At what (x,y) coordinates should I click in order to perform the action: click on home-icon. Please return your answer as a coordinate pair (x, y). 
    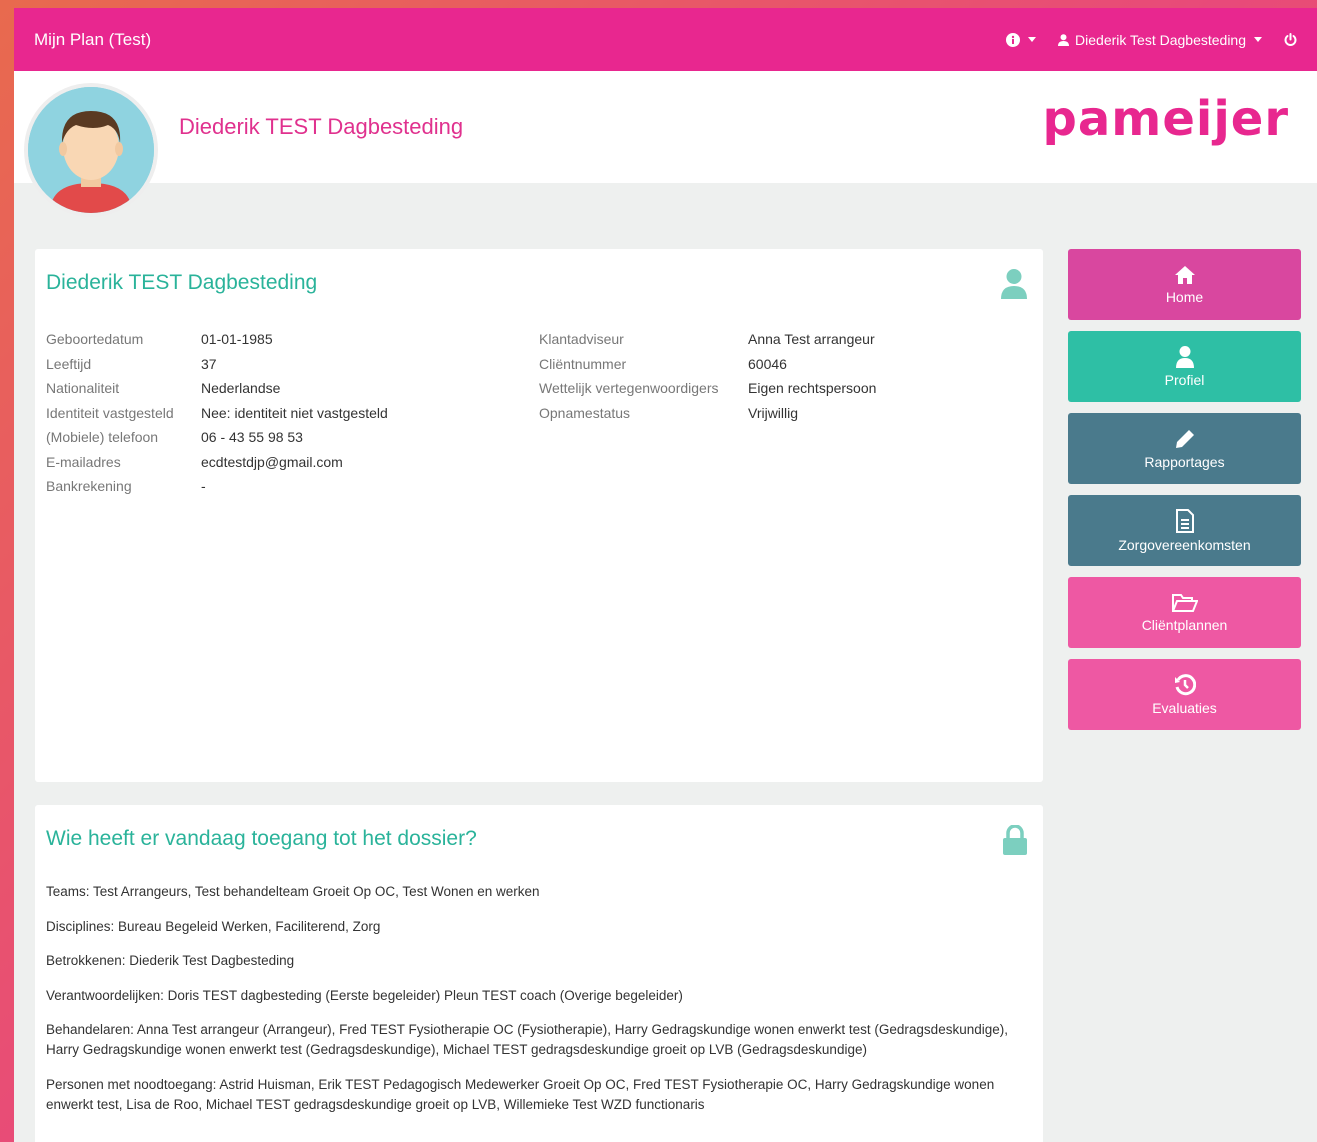
    Looking at the image, I should click on (1184, 274).